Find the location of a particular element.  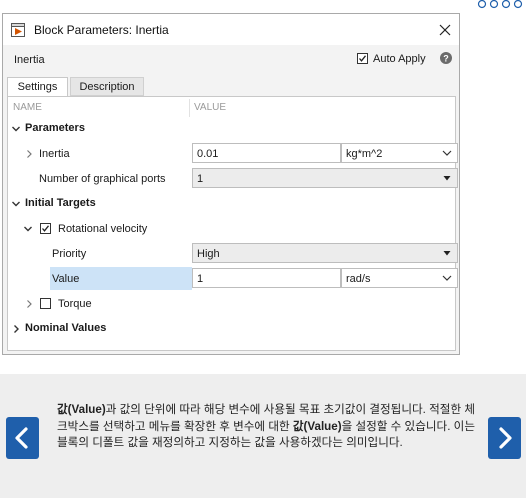

close-icon is located at coordinates (445, 30).